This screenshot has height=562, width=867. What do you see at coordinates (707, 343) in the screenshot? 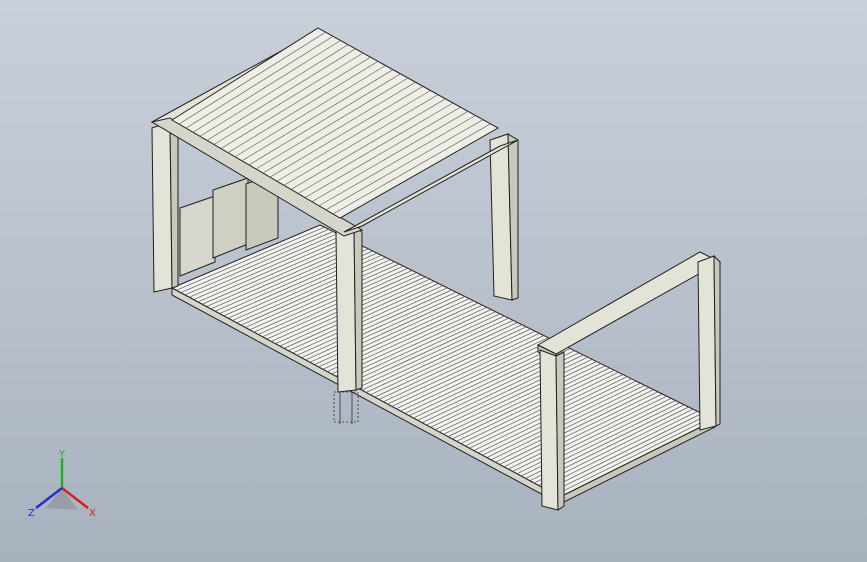
I see `post-far-right` at bounding box center [707, 343].